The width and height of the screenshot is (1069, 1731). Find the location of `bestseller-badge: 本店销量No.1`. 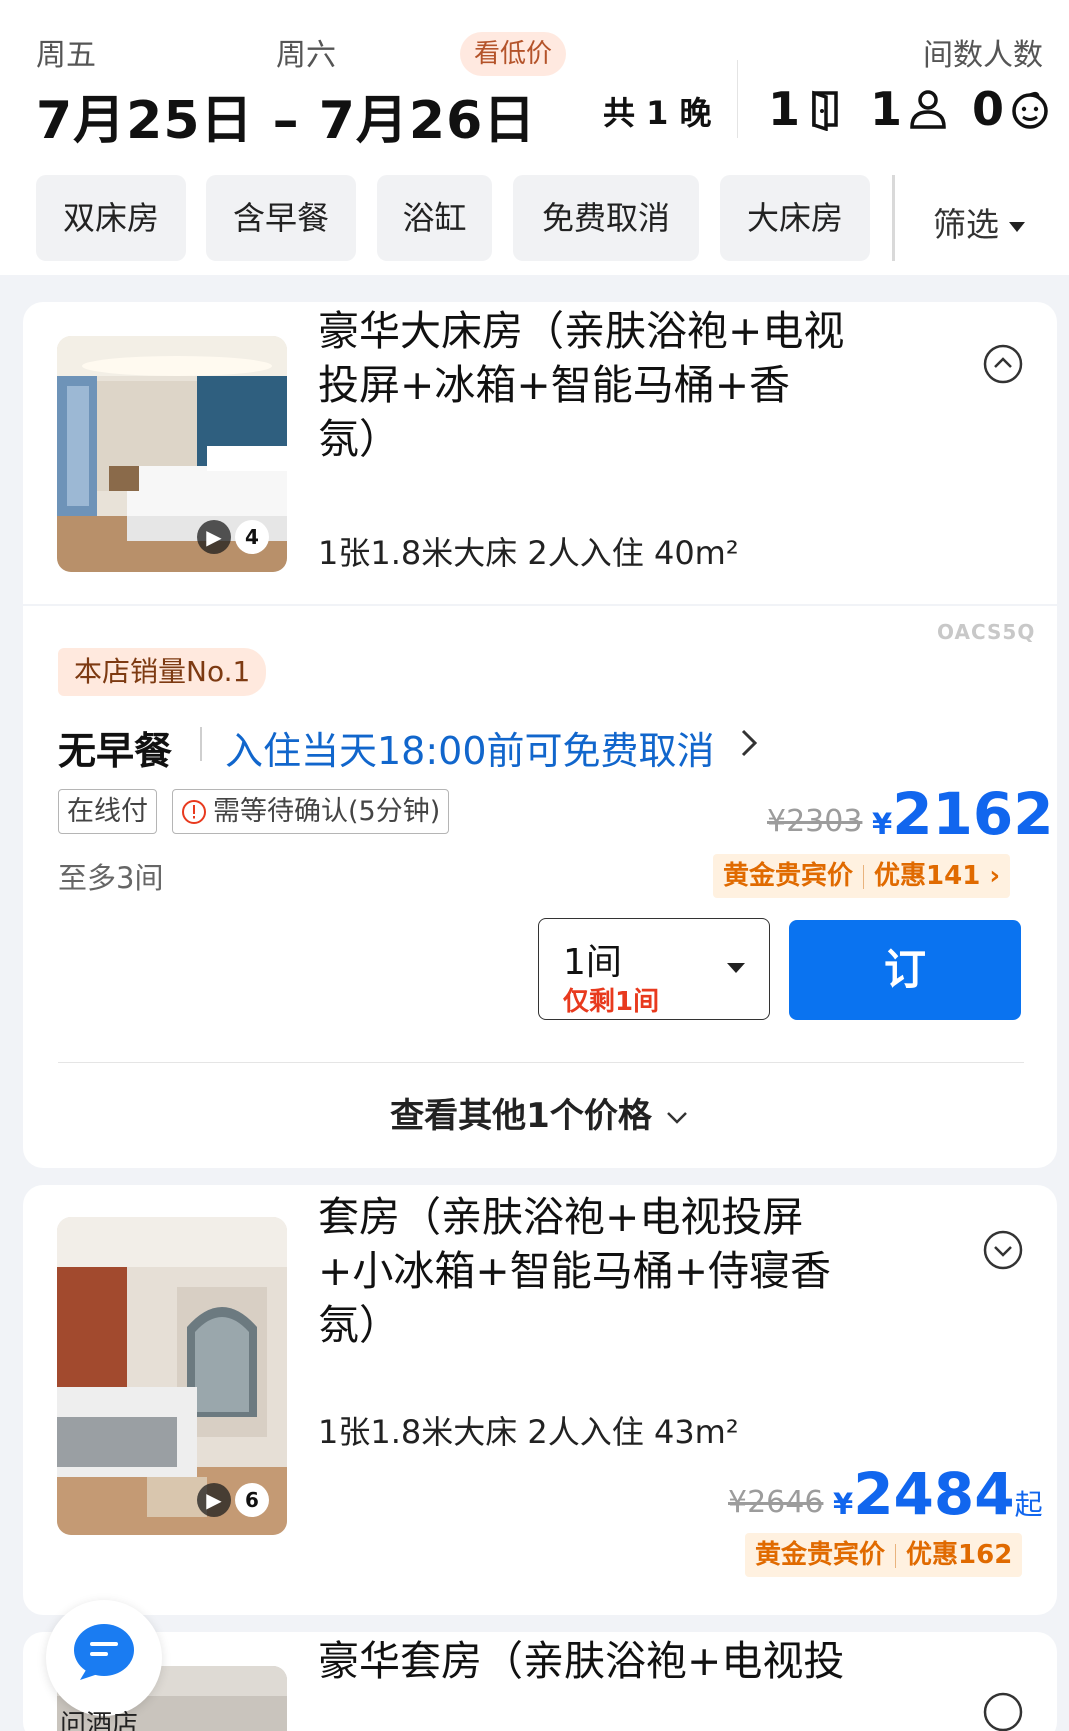

bestseller-badge: 本店销量No.1 is located at coordinates (162, 672).